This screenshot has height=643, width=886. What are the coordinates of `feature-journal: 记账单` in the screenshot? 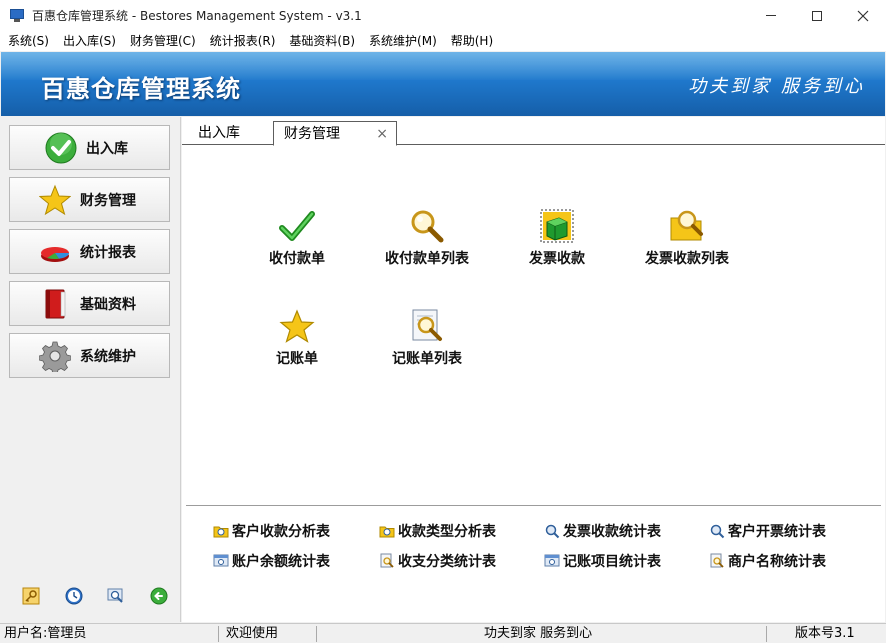 It's located at (297, 337).